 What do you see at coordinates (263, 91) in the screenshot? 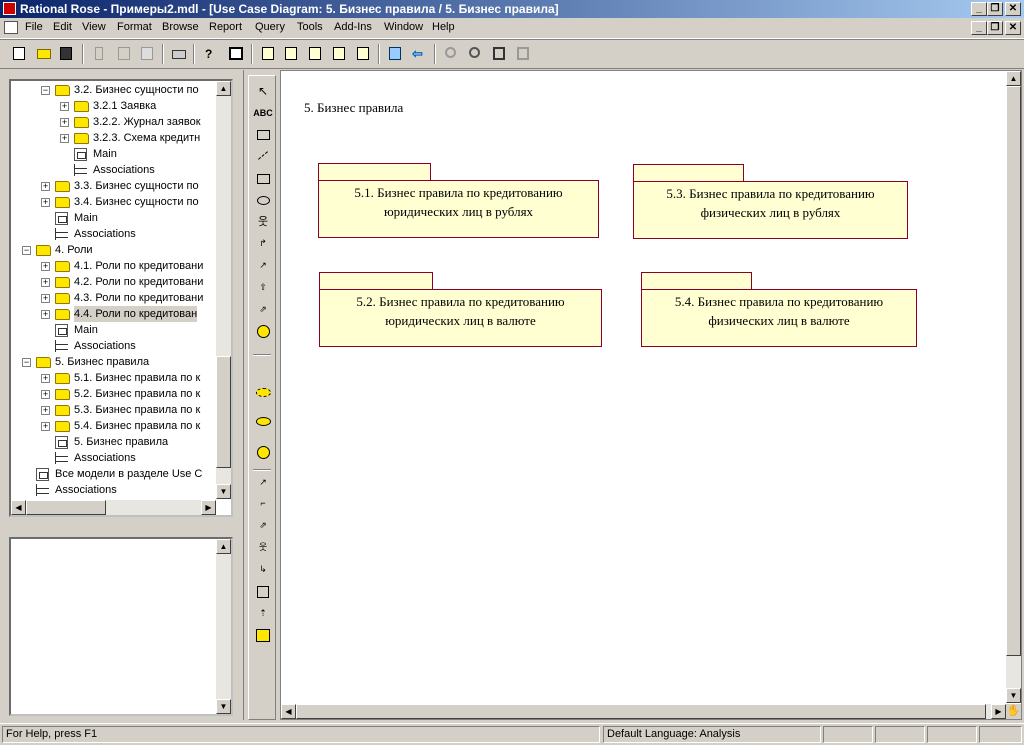
I see `selection-tool-icon: ↖` at bounding box center [263, 91].